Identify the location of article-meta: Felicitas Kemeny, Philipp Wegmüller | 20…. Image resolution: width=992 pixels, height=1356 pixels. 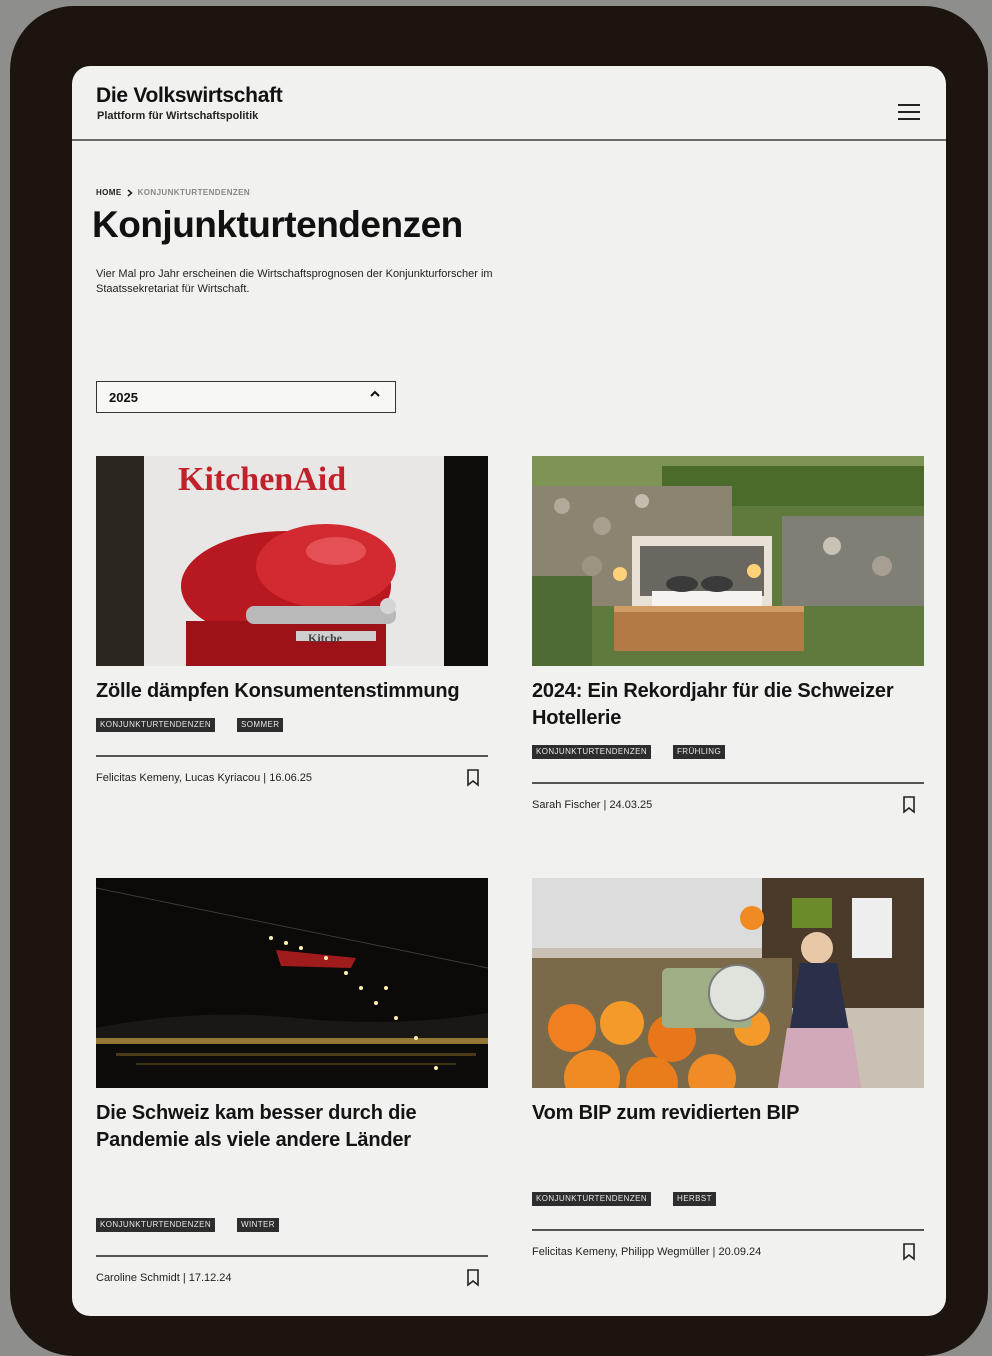
(647, 1252).